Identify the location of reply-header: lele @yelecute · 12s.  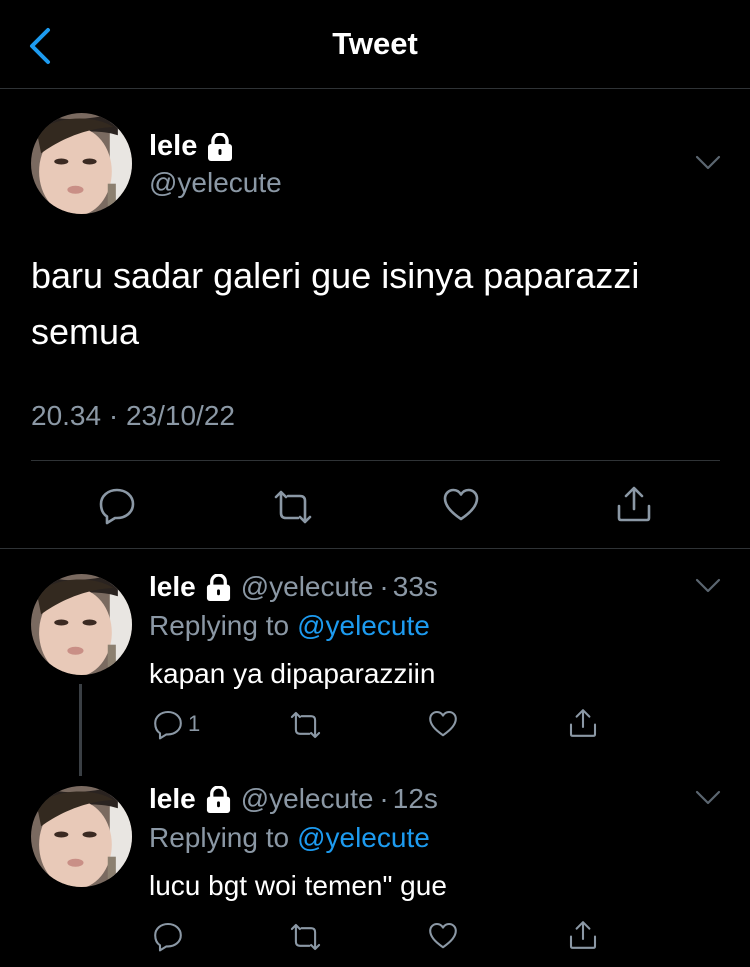
(293, 799).